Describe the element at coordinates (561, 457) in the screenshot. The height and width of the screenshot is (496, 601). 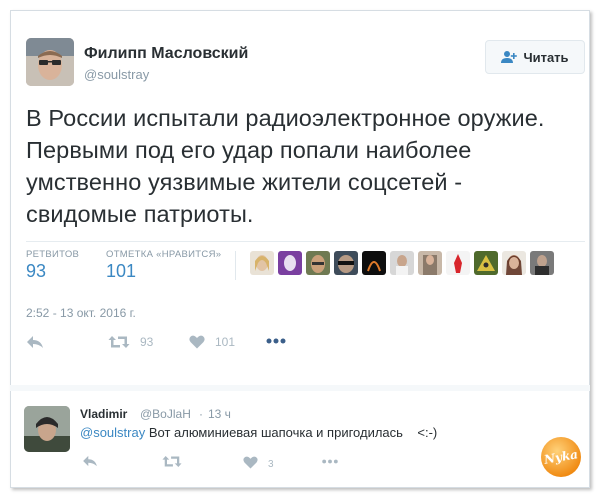
I see `watermark-logo: Nyka` at that location.